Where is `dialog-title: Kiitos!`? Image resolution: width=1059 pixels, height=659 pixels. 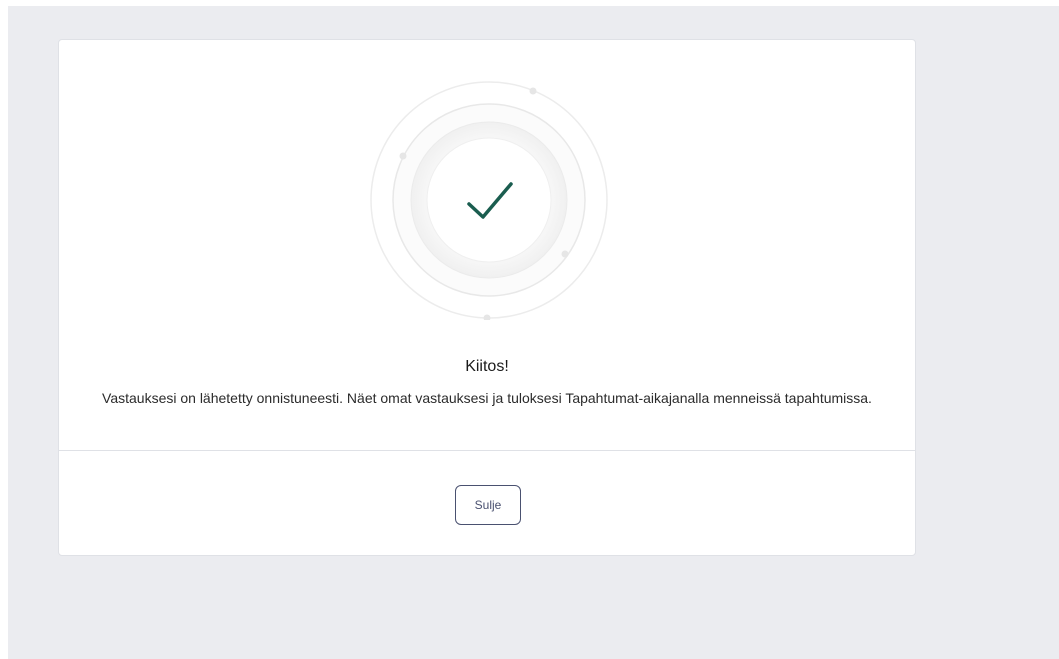 dialog-title: Kiitos! is located at coordinates (487, 366).